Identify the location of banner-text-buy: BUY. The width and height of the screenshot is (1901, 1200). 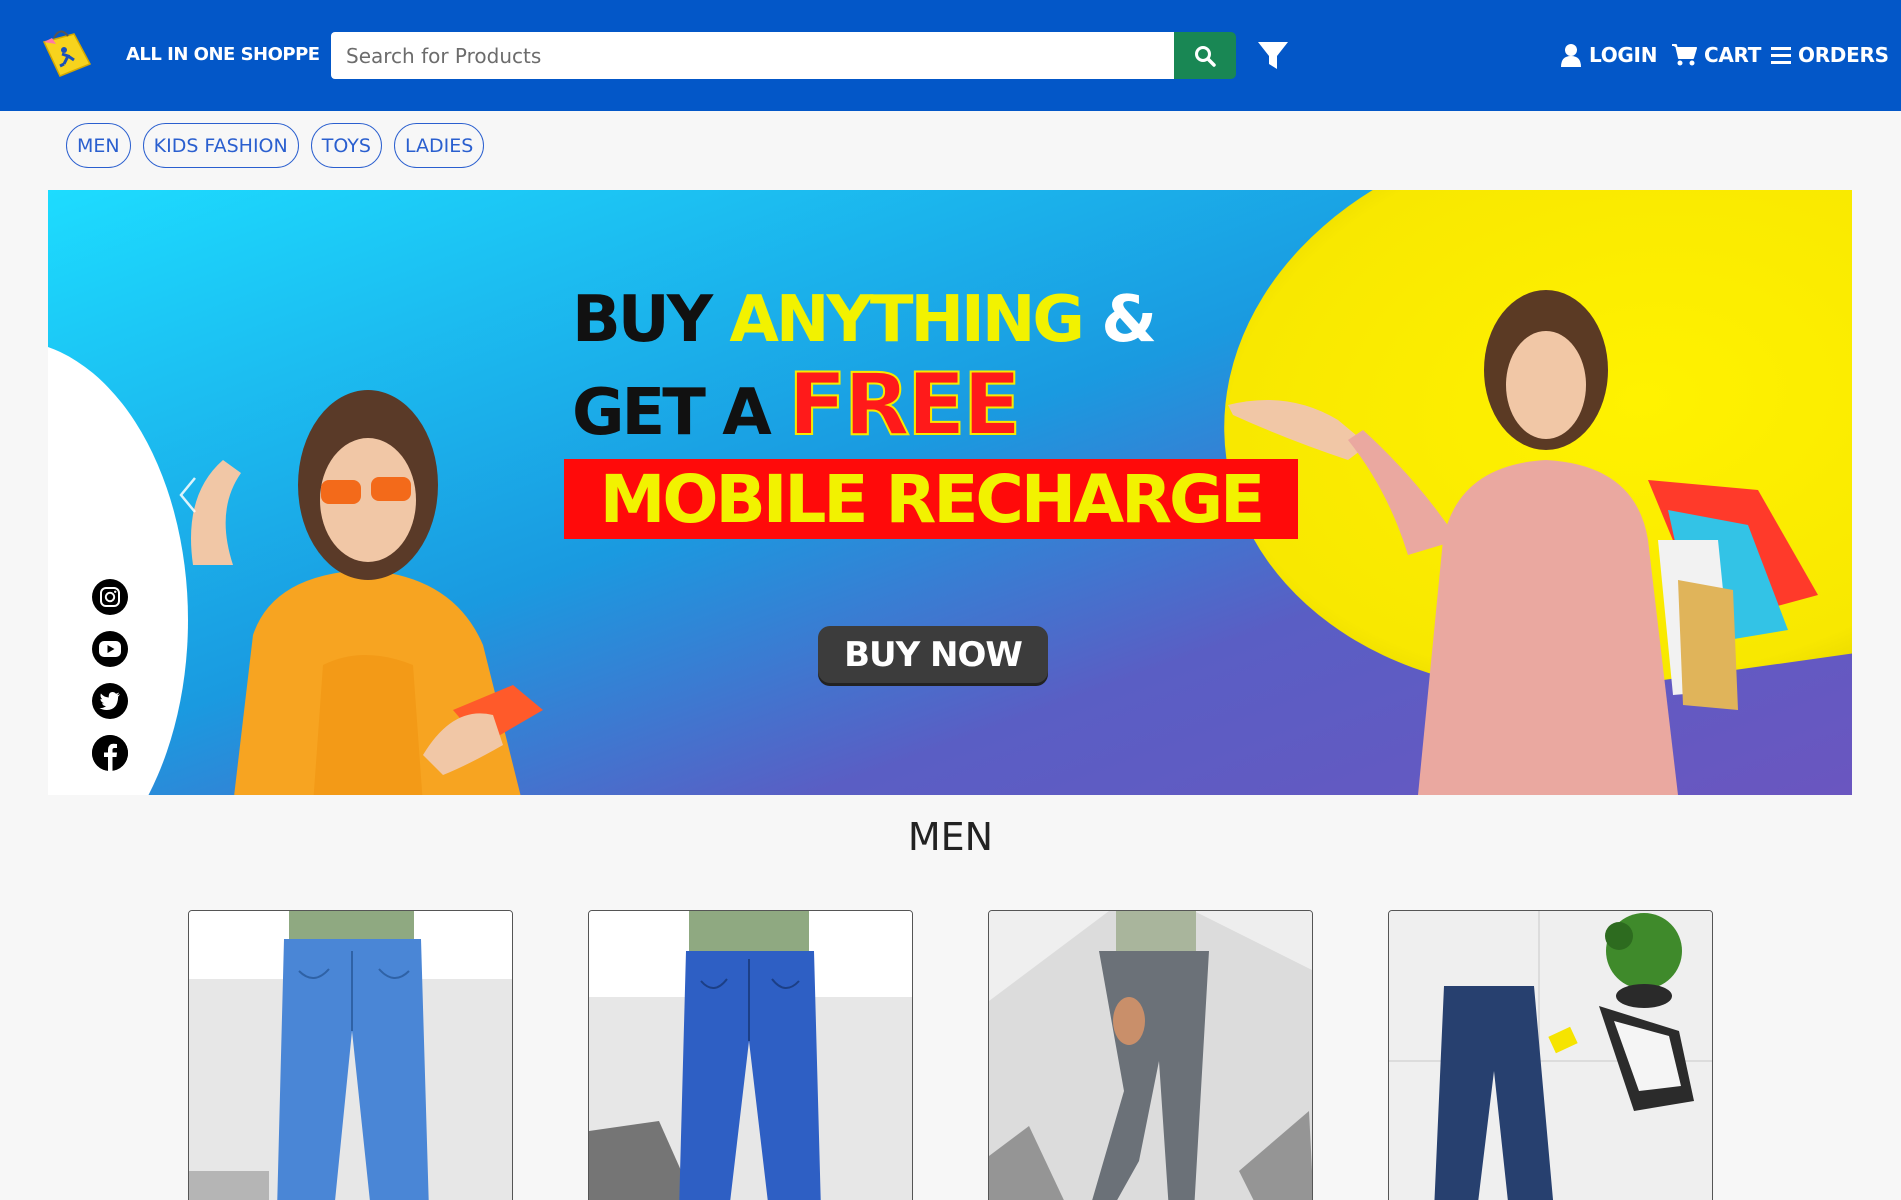
(642, 320).